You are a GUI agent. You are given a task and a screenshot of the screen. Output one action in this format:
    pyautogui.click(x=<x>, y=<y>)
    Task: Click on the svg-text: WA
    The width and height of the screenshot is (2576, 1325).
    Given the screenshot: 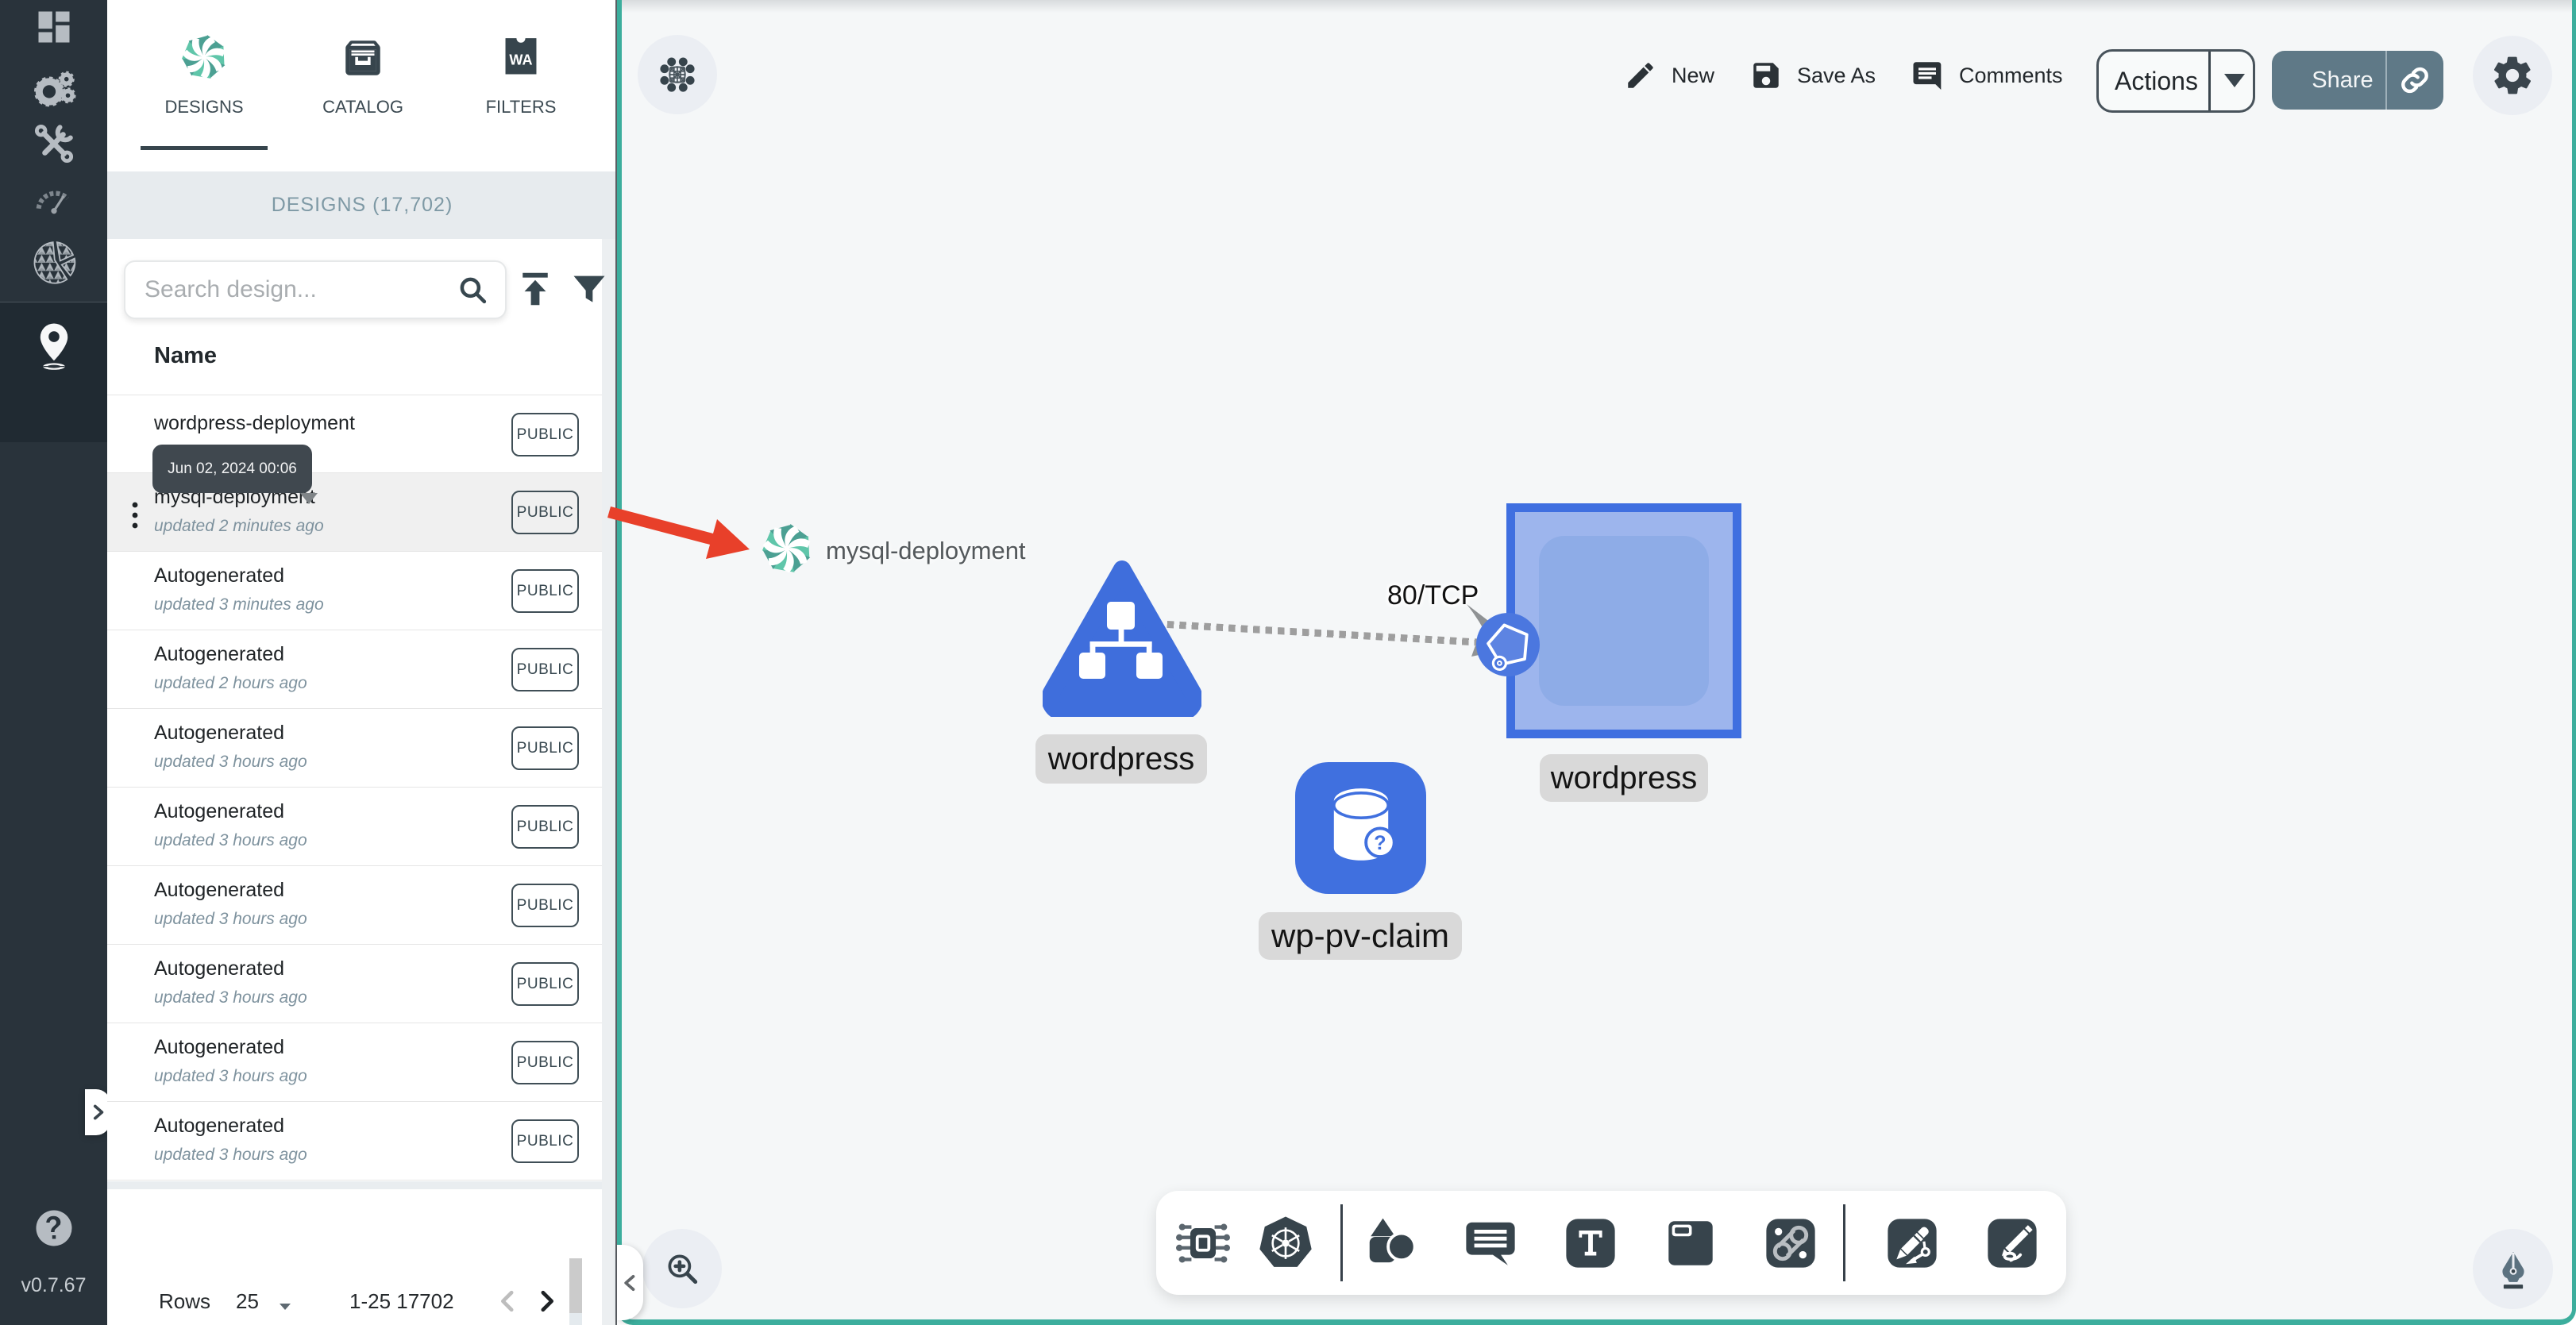 What is the action you would take?
    pyautogui.click(x=520, y=60)
    